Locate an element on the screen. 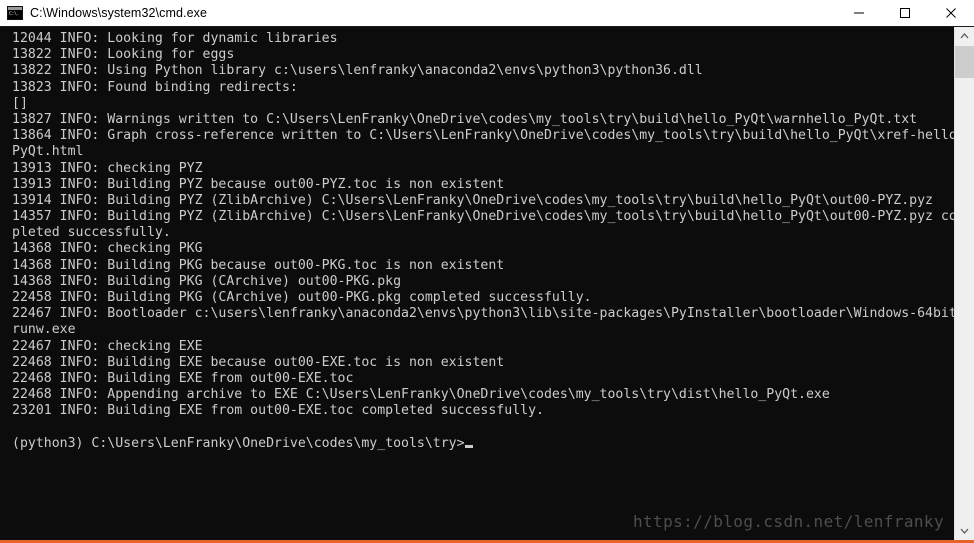 The height and width of the screenshot is (543, 974). caption-button-group is located at coordinates (905, 13).